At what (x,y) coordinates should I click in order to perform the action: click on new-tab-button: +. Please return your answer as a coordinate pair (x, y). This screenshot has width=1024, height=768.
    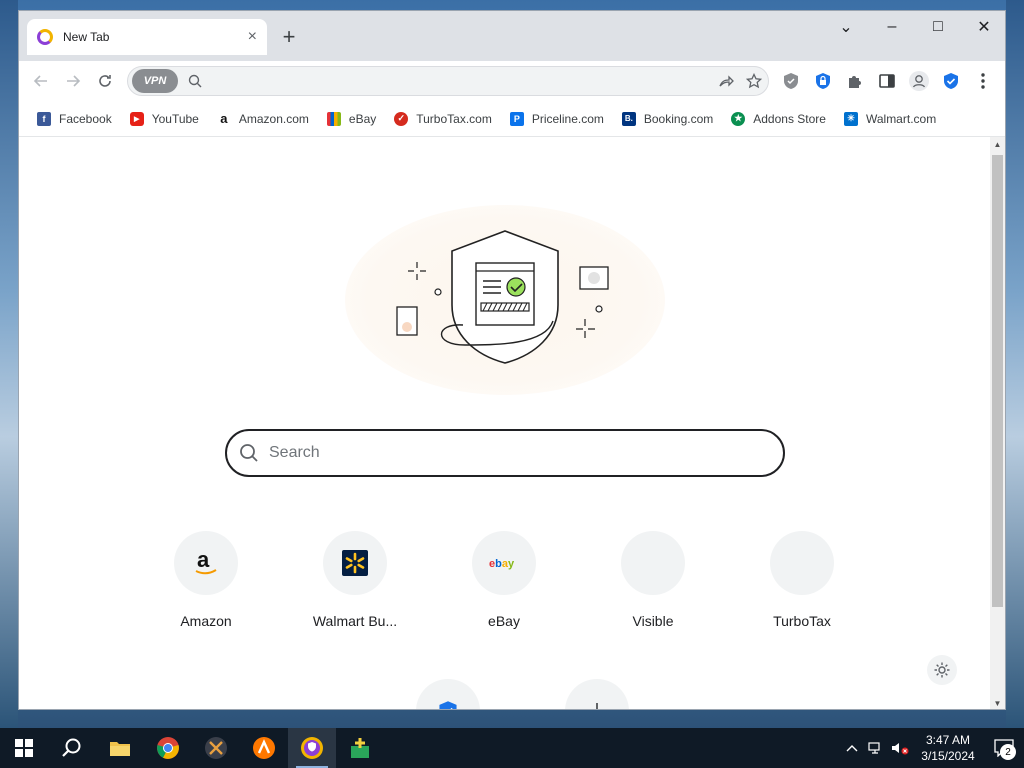
    Looking at the image, I should click on (289, 36).